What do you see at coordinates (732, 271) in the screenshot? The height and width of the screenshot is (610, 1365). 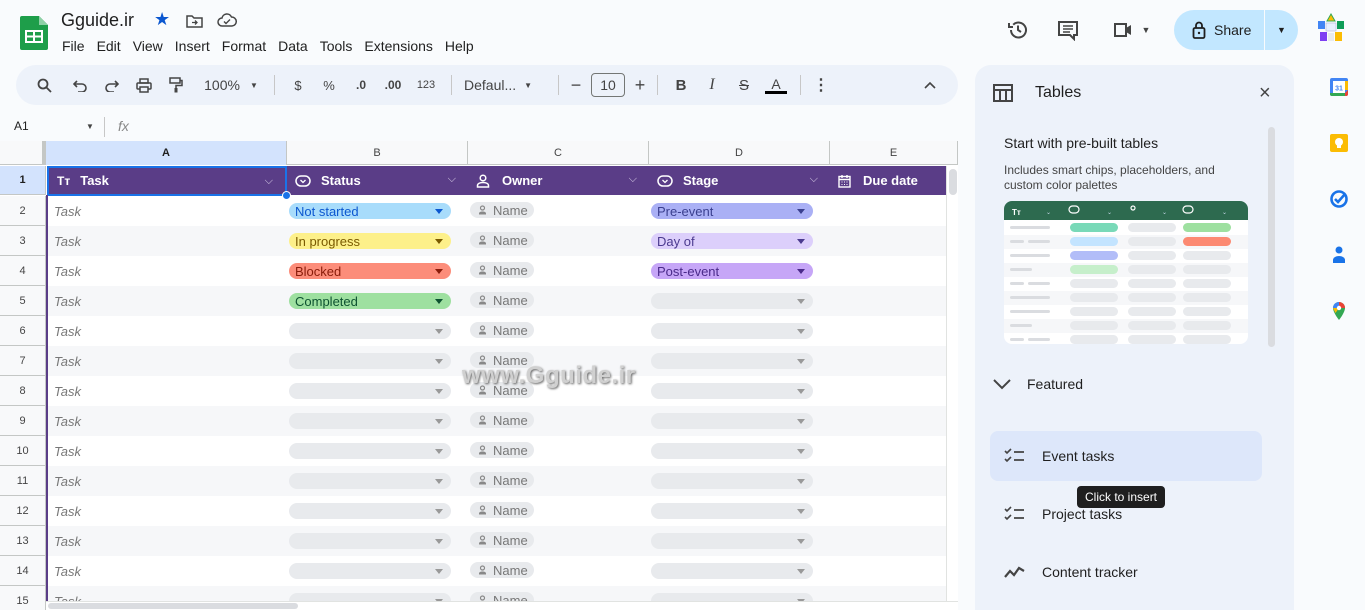 I see `stage-chip: Post-event` at bounding box center [732, 271].